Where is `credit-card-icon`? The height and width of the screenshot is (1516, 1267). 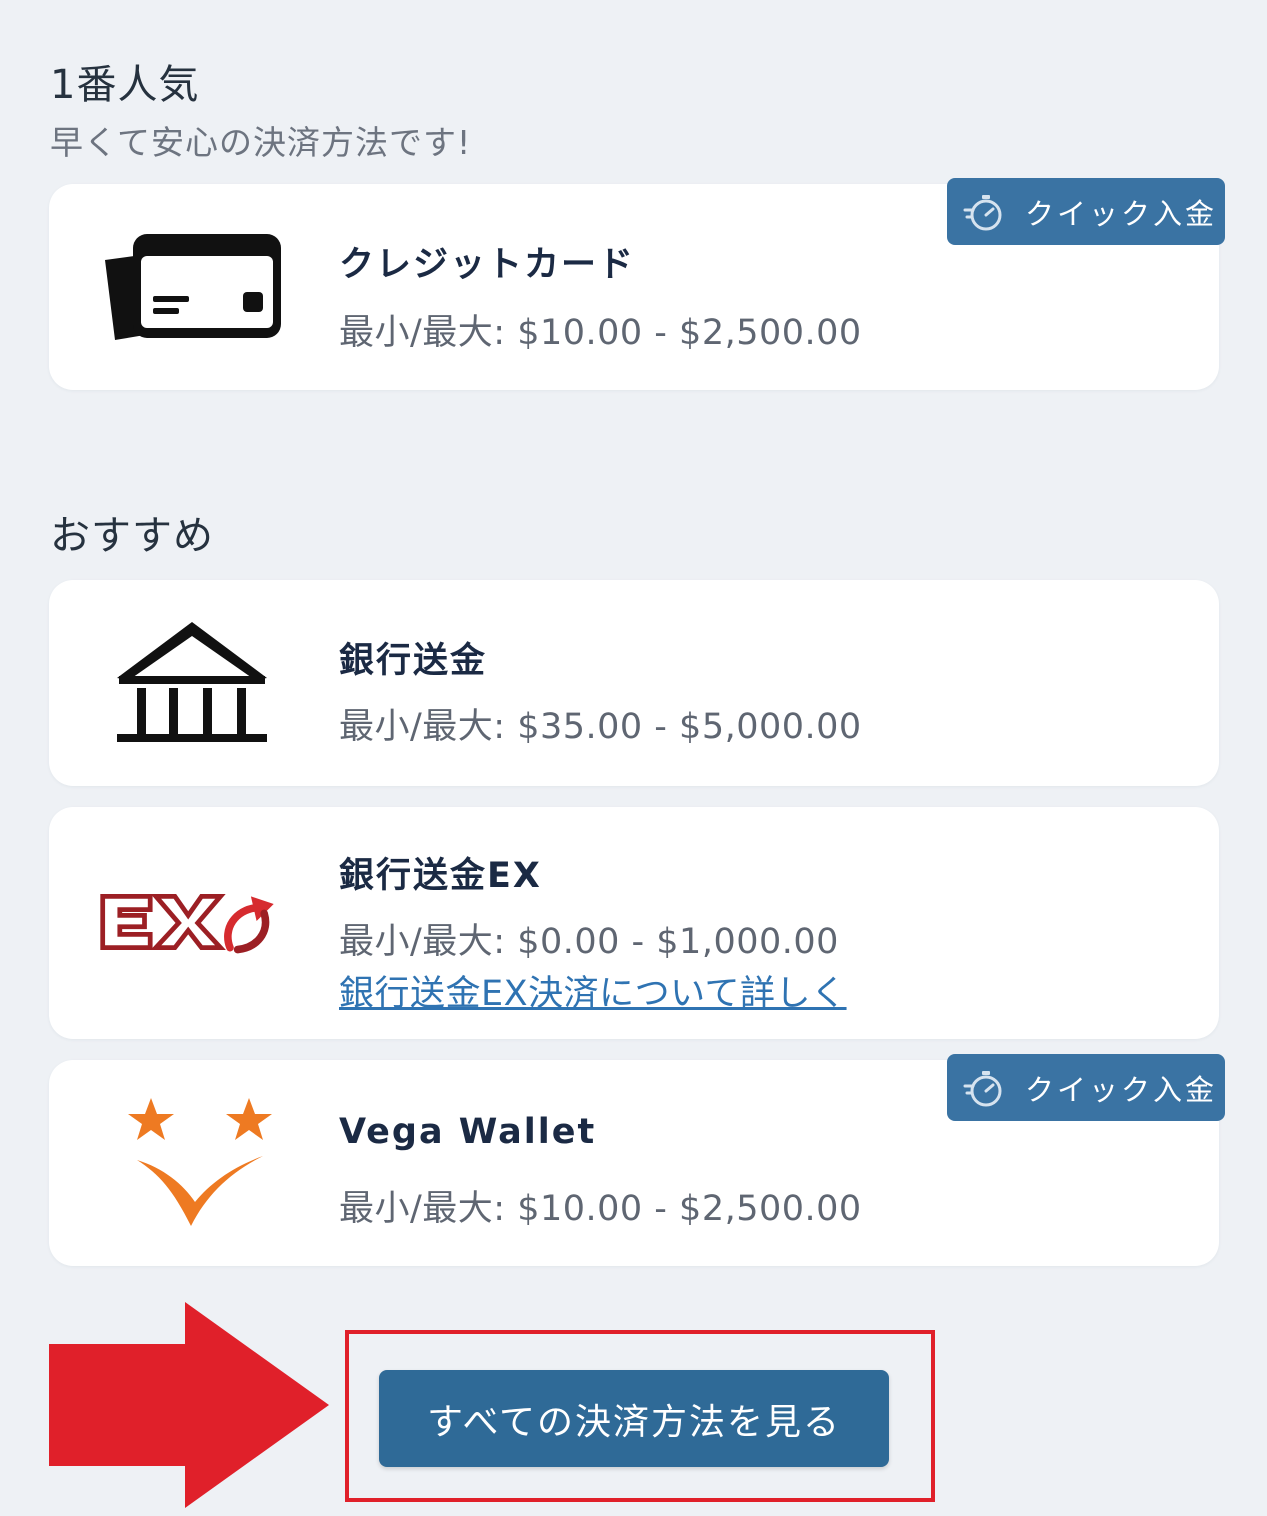 credit-card-icon is located at coordinates (192, 287).